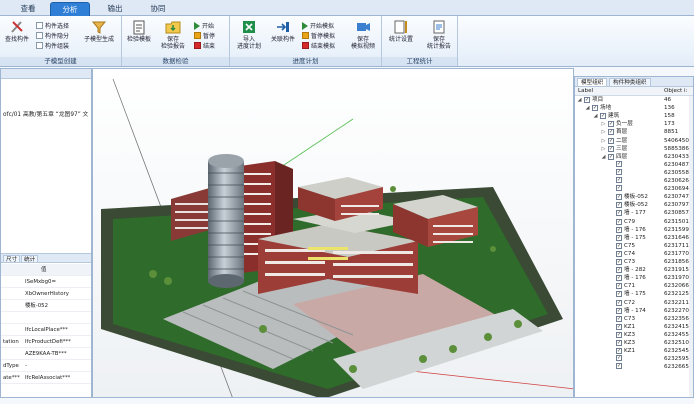 This screenshot has height=404, width=694. I want to click on tree-item: ✓ 楼板-052 6230747, so click(633, 197).